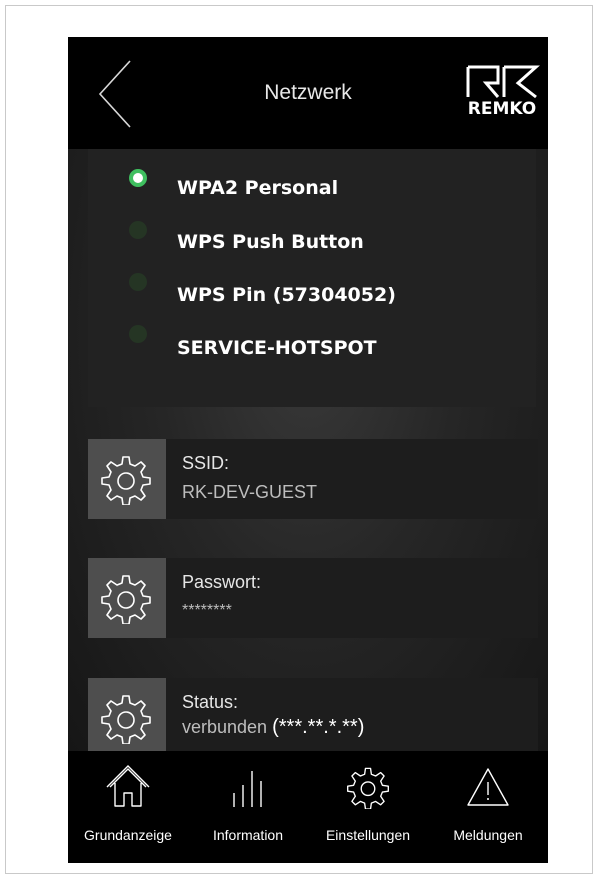  Describe the element at coordinates (318, 727) in the screenshot. I see `ip-address: (***.**.*.**)` at that location.